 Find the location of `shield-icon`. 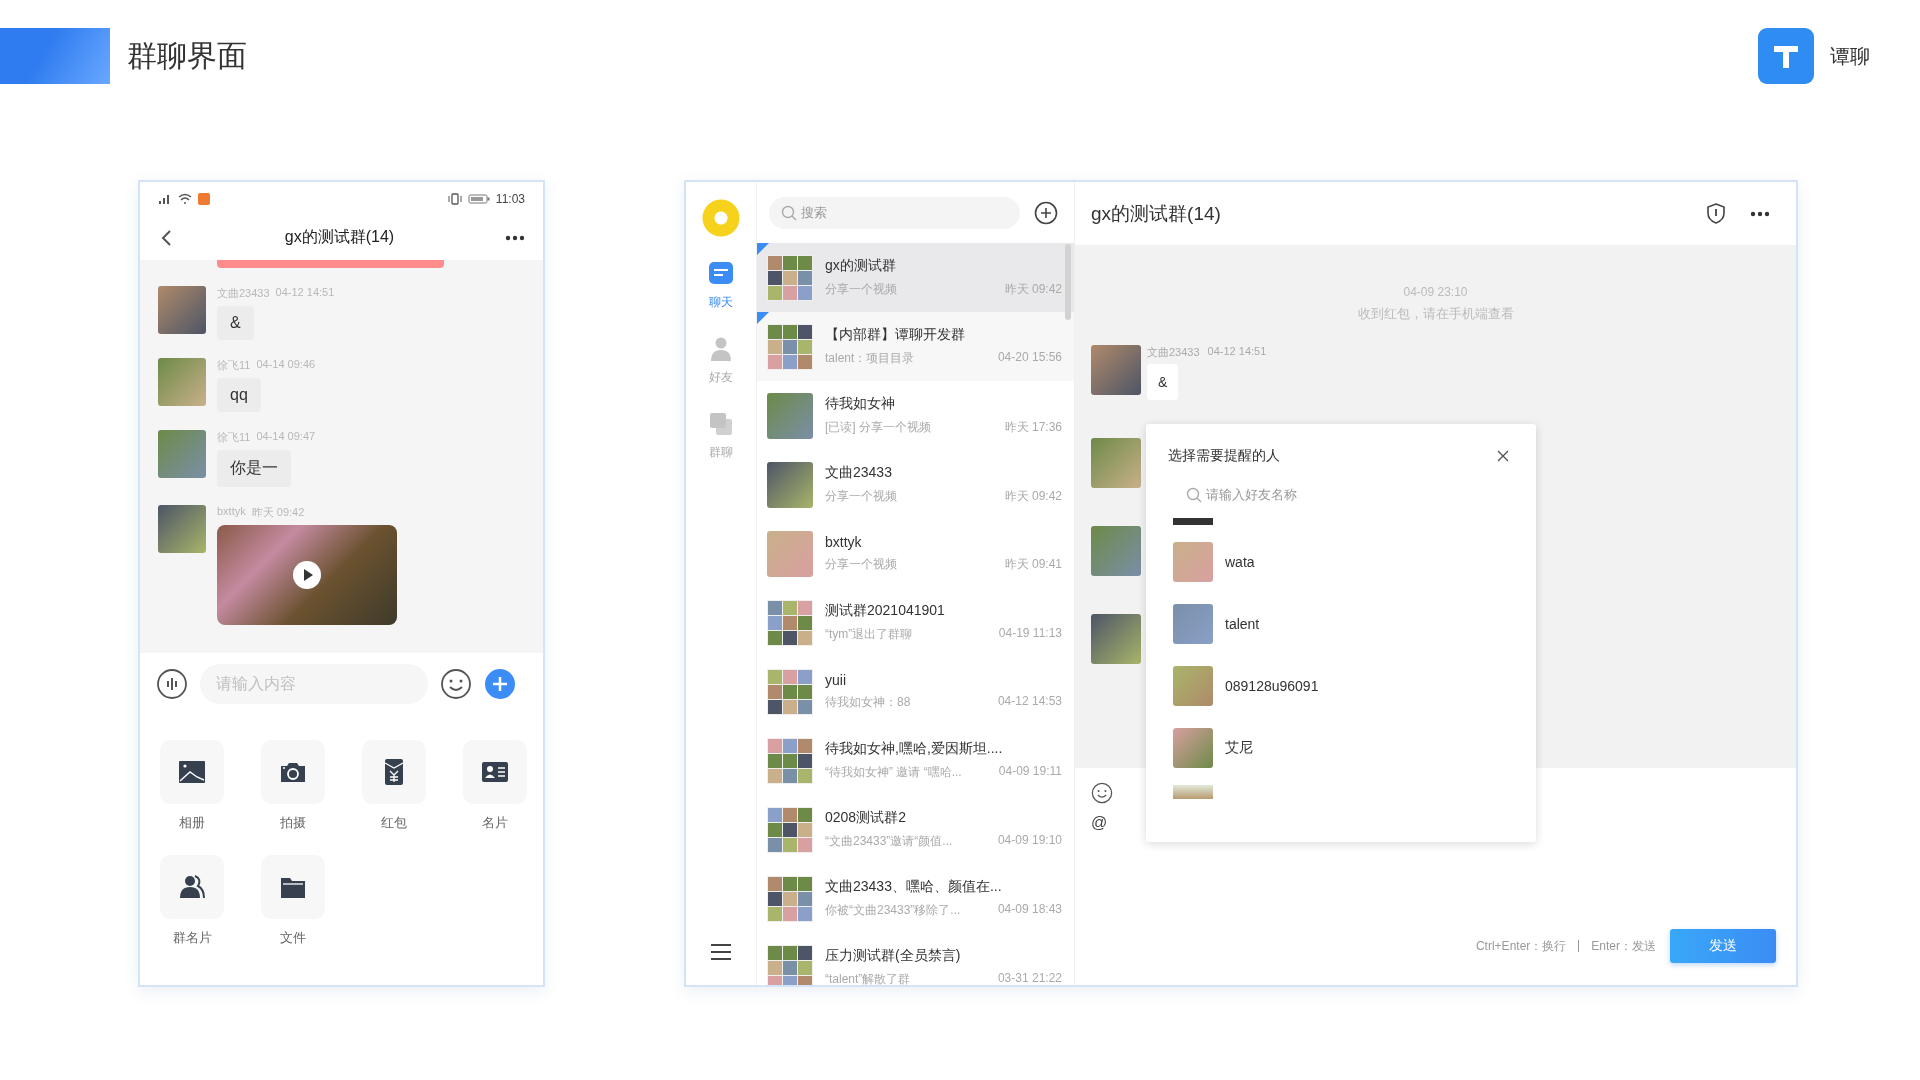

shield-icon is located at coordinates (1716, 213).